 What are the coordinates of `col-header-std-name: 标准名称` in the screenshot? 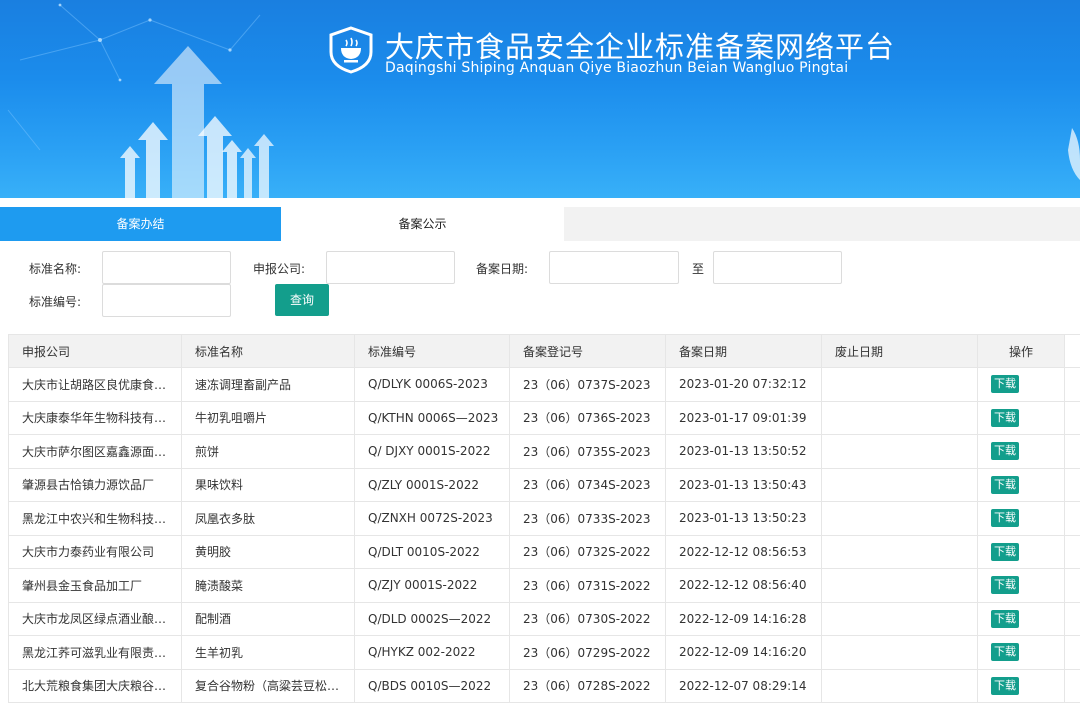 It's located at (268, 351).